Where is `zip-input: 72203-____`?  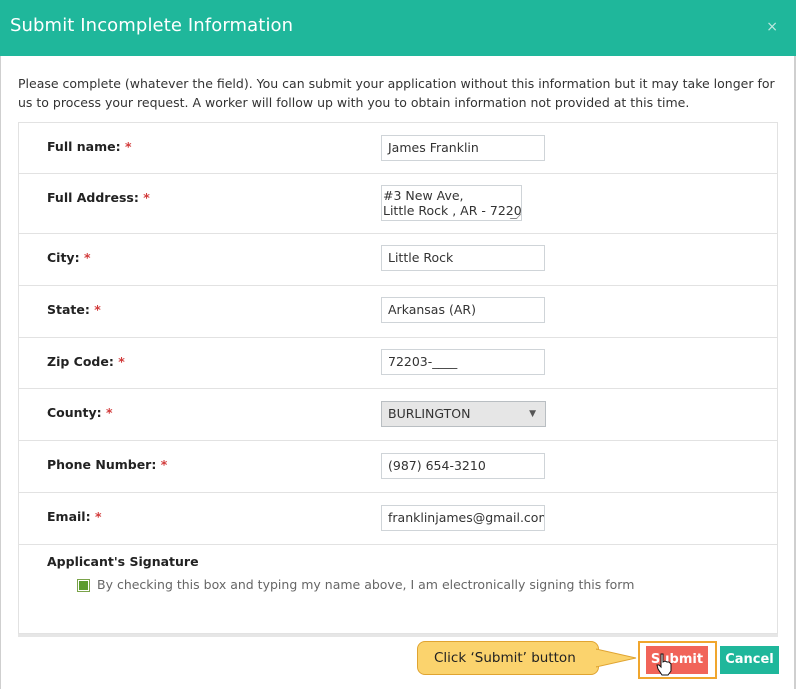
zip-input: 72203-____ is located at coordinates (463, 362).